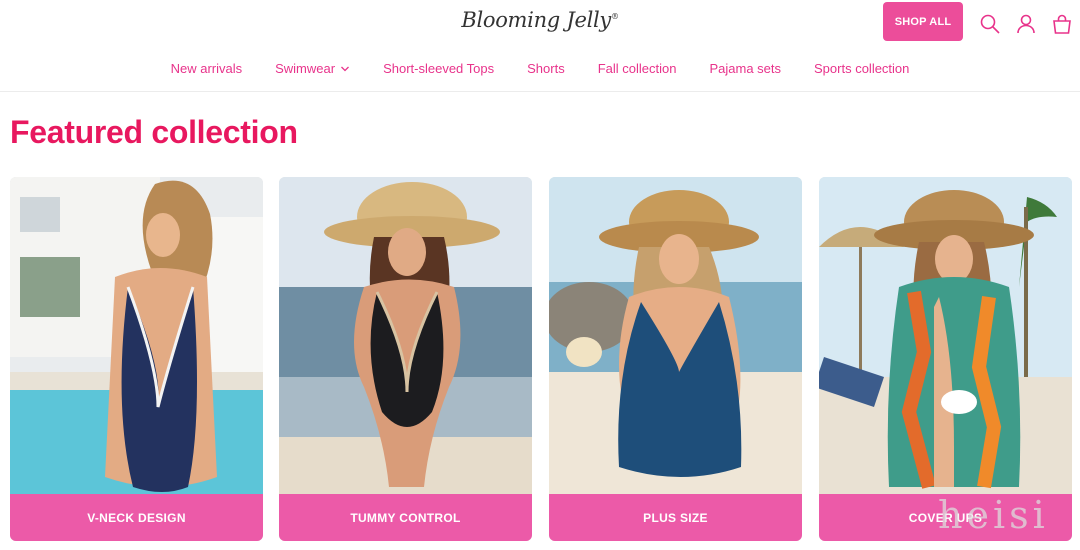  What do you see at coordinates (862, 68) in the screenshot?
I see `nav-item-sports-collection: Sports collection` at bounding box center [862, 68].